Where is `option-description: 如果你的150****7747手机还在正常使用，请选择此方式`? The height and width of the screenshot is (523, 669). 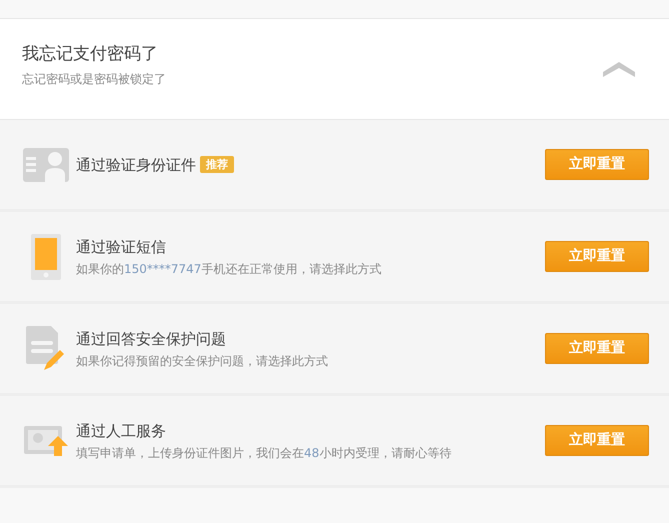 option-description: 如果你的150****7747手机还在正常使用，请选择此方式 is located at coordinates (229, 268).